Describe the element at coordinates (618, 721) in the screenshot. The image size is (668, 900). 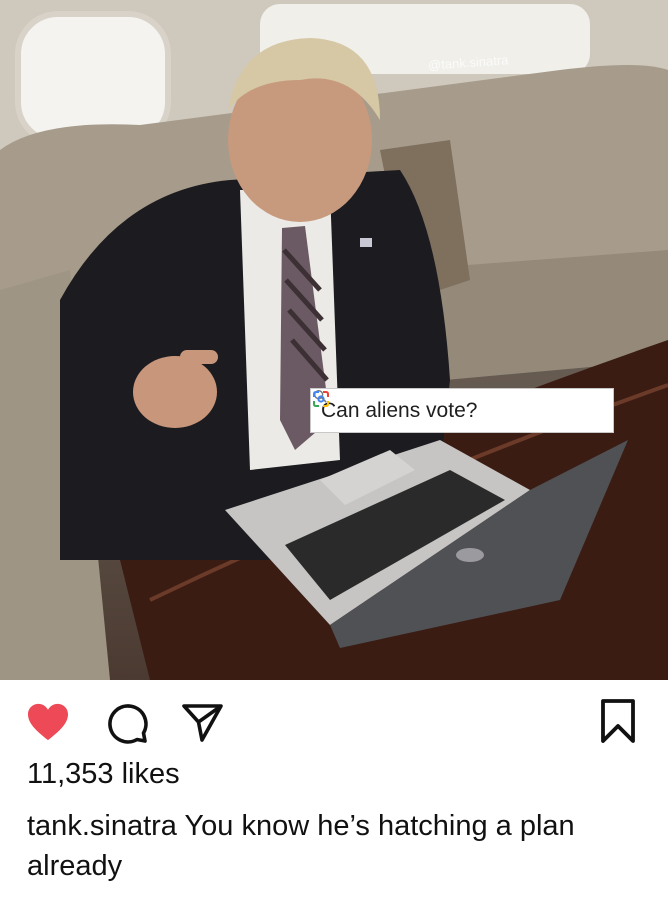
I see `bookmark-icon` at that location.